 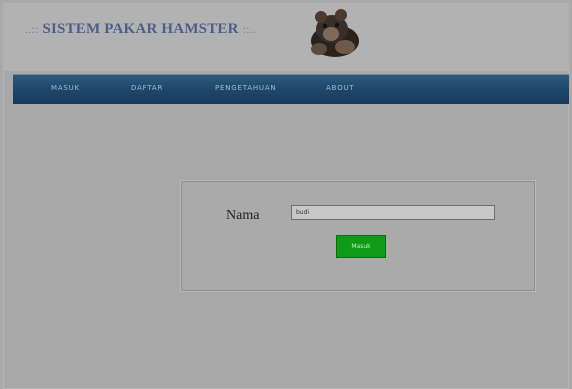 I want to click on site-title-text: SISTEM PAKAR HAMSTER, so click(x=140, y=29).